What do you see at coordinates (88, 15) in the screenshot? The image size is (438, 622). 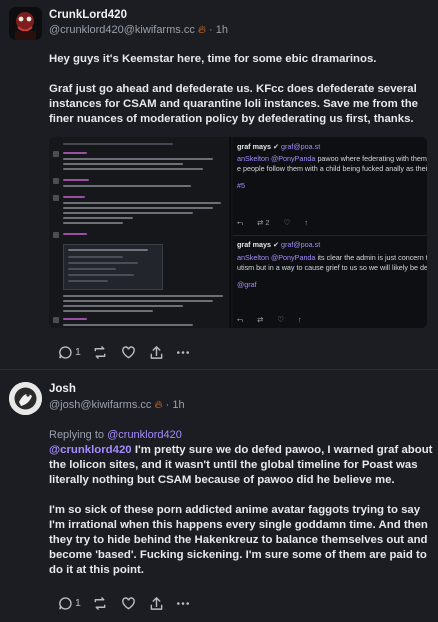 I see `display-name: CrunkLord420` at bounding box center [88, 15].